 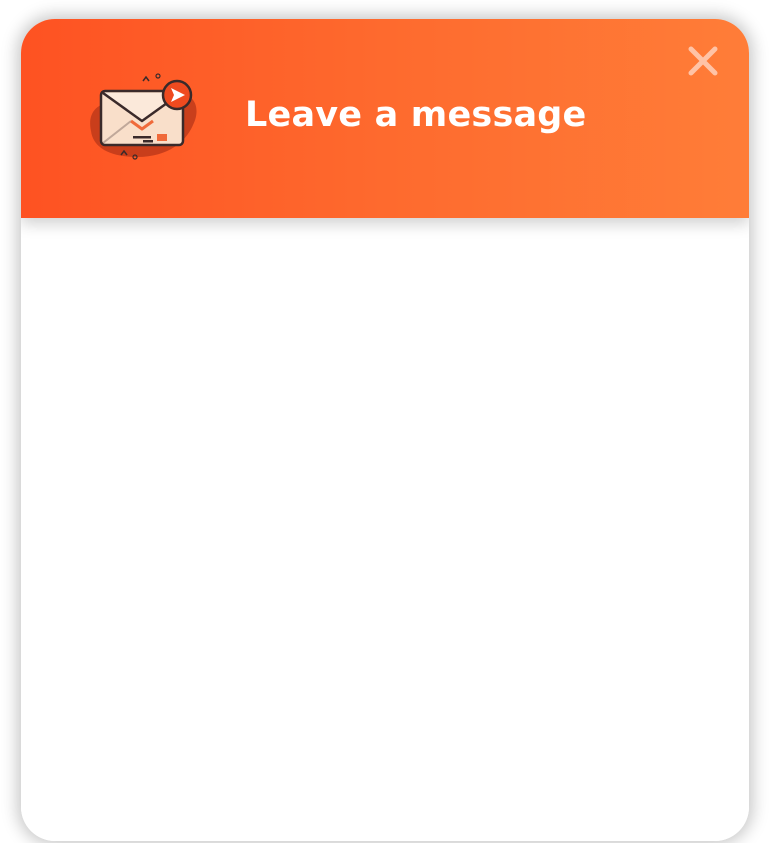 I want to click on close-icon, so click(x=703, y=61).